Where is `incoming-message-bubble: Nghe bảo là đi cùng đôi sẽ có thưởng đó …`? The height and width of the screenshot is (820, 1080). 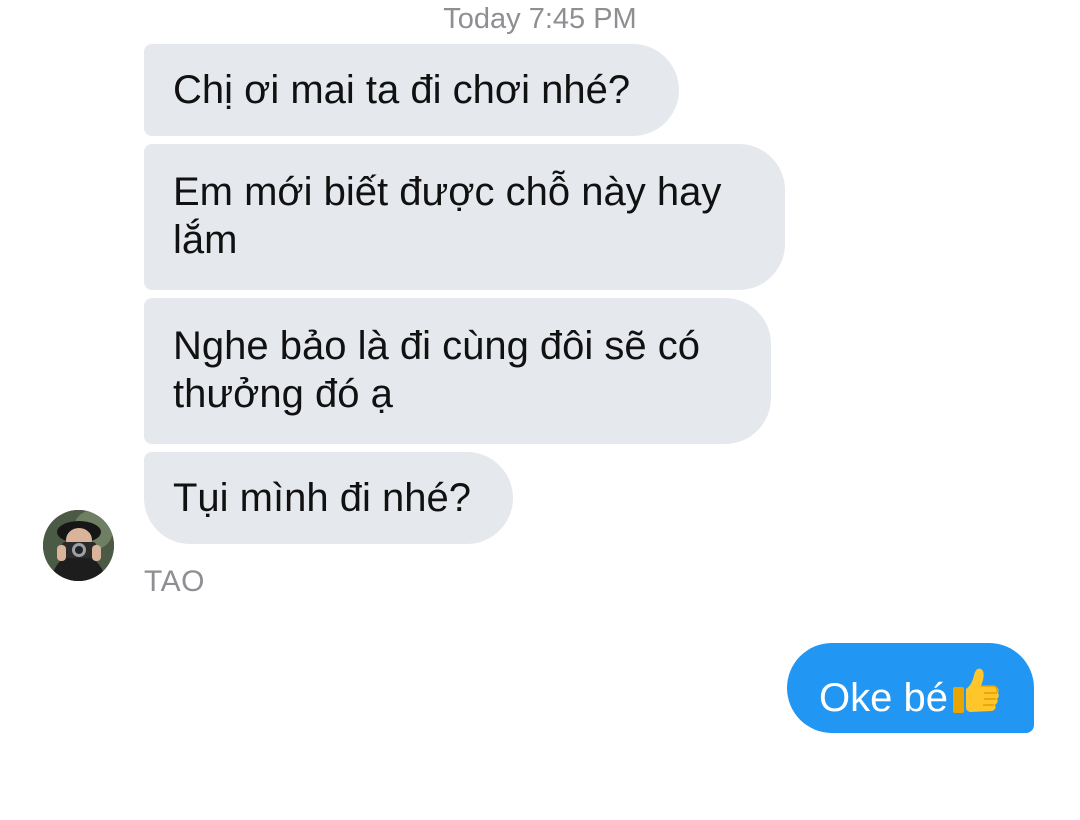
incoming-message-bubble: Nghe bảo là đi cùng đôi sẽ có thưởng đó … is located at coordinates (457, 371).